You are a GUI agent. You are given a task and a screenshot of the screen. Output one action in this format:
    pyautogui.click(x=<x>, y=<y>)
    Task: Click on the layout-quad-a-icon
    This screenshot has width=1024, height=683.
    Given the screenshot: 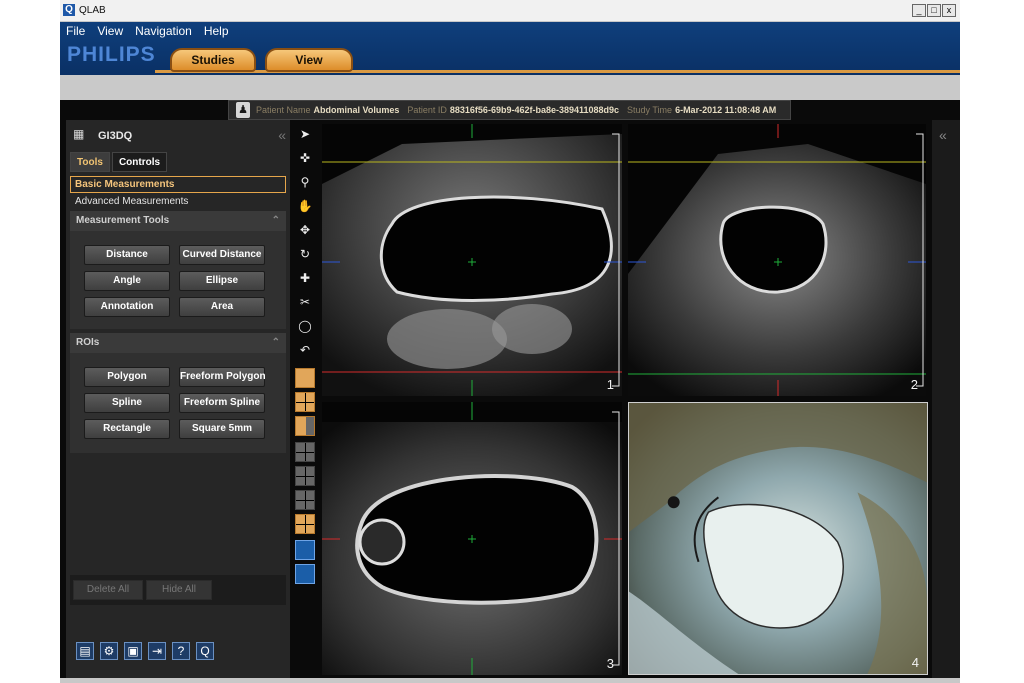 What is the action you would take?
    pyautogui.click(x=305, y=452)
    